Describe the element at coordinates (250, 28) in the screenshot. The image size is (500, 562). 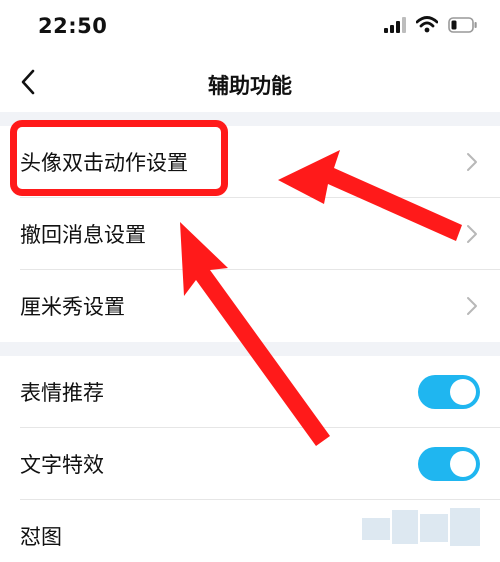
I see `status-bar: 22:50` at that location.